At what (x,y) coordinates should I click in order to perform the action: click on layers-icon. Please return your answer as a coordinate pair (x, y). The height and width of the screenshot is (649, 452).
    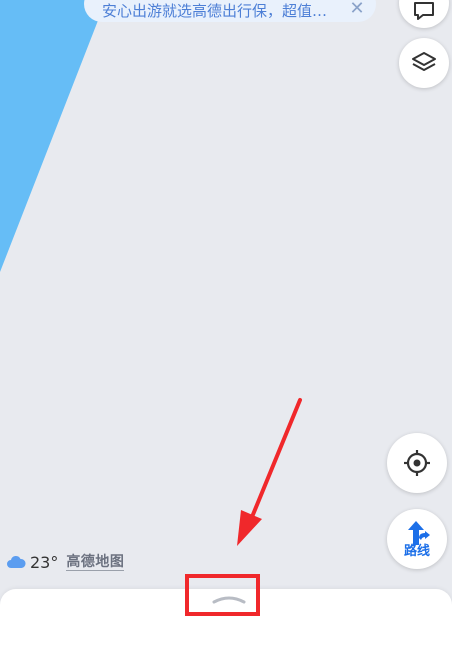
    Looking at the image, I should click on (424, 61).